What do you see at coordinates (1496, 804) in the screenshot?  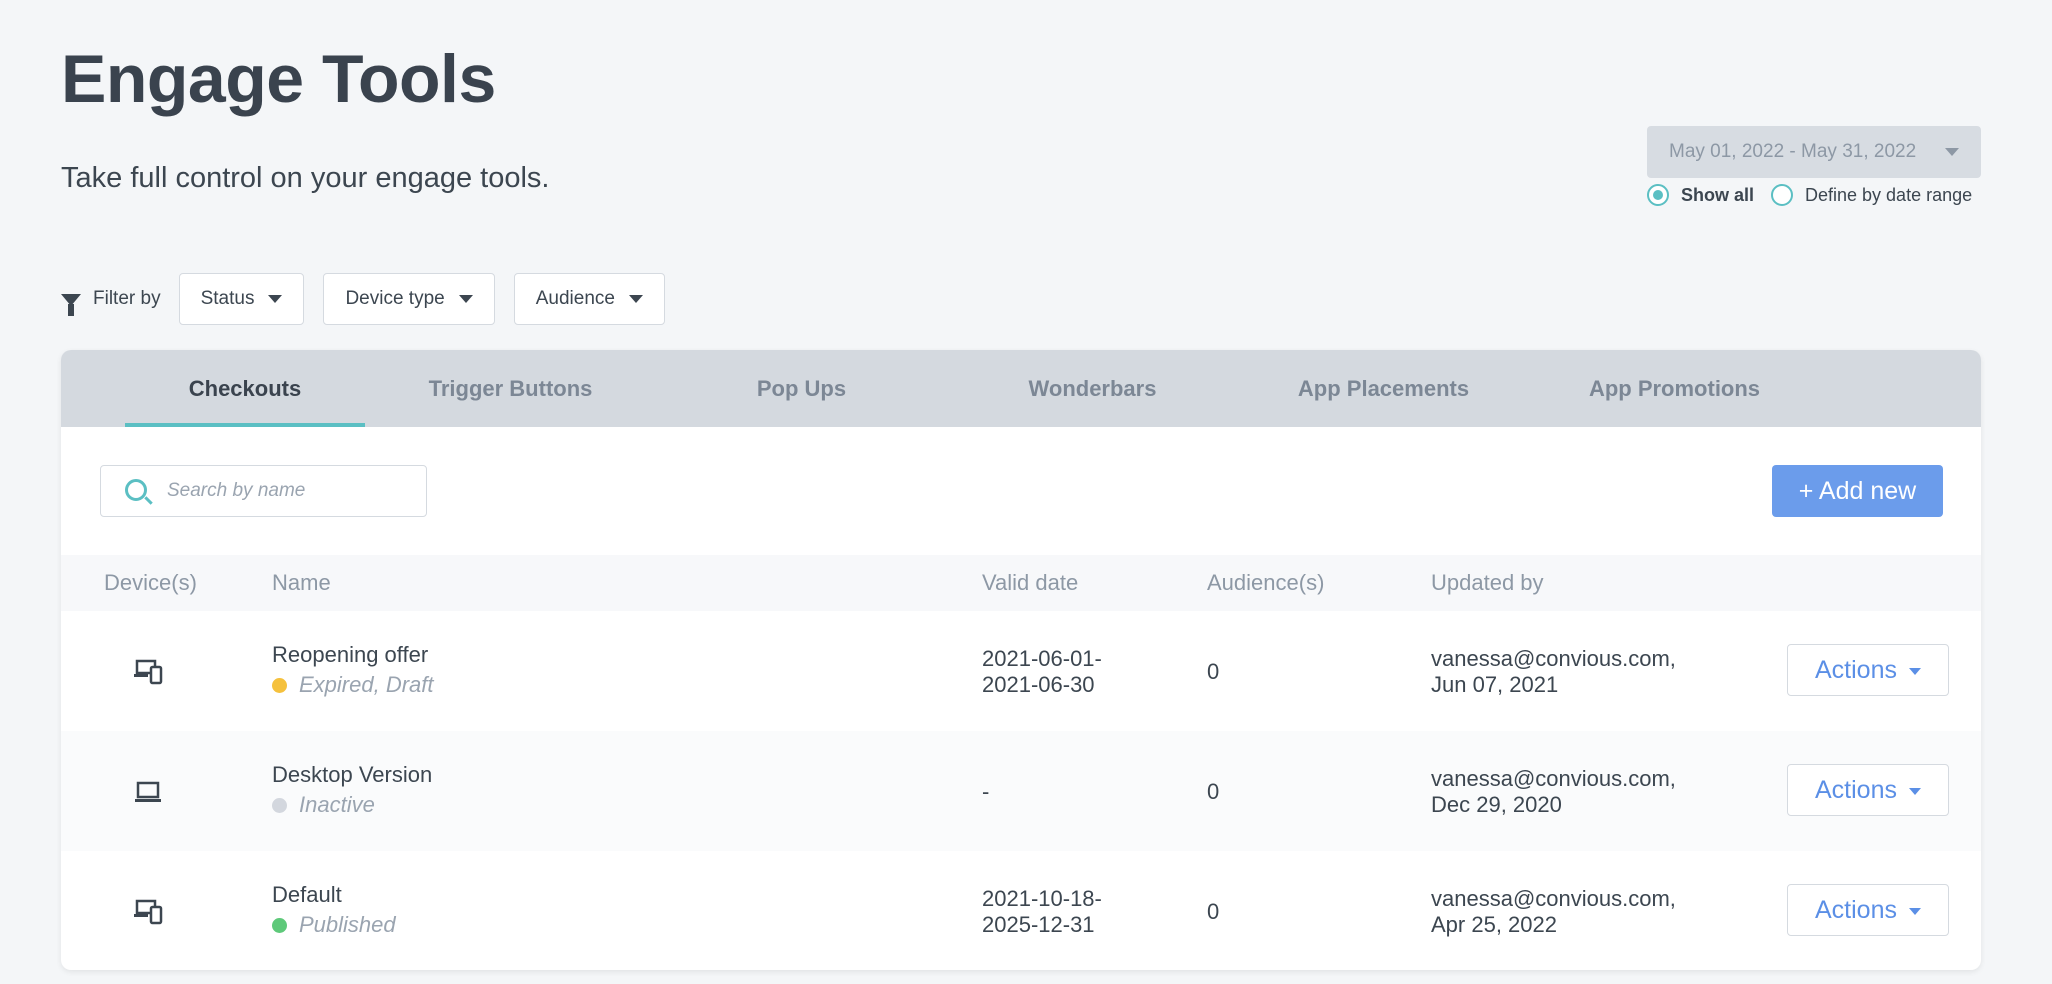 I see `row-updated-date: Dec 29, 2020` at bounding box center [1496, 804].